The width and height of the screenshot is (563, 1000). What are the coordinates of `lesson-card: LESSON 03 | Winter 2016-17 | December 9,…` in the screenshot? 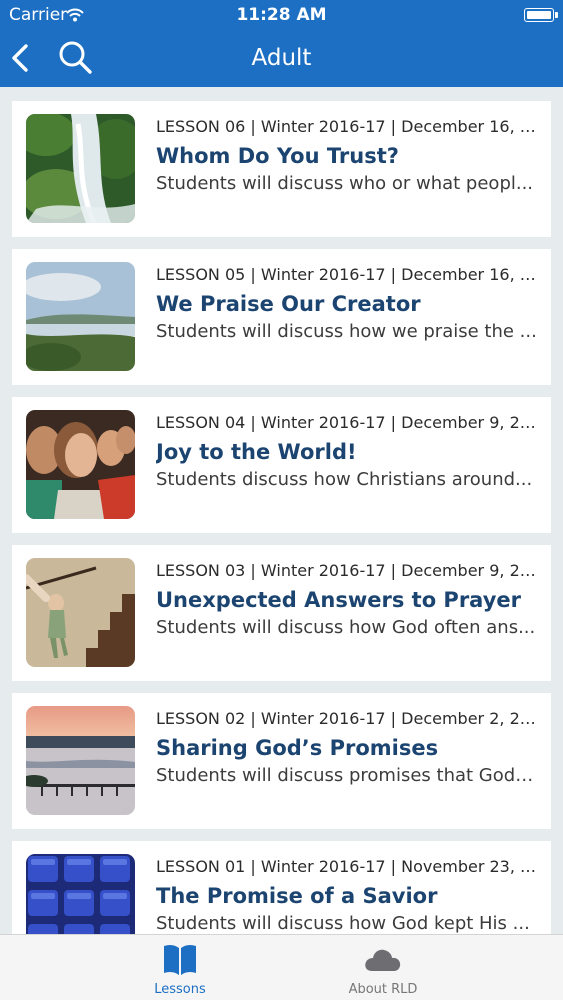 It's located at (281, 613).